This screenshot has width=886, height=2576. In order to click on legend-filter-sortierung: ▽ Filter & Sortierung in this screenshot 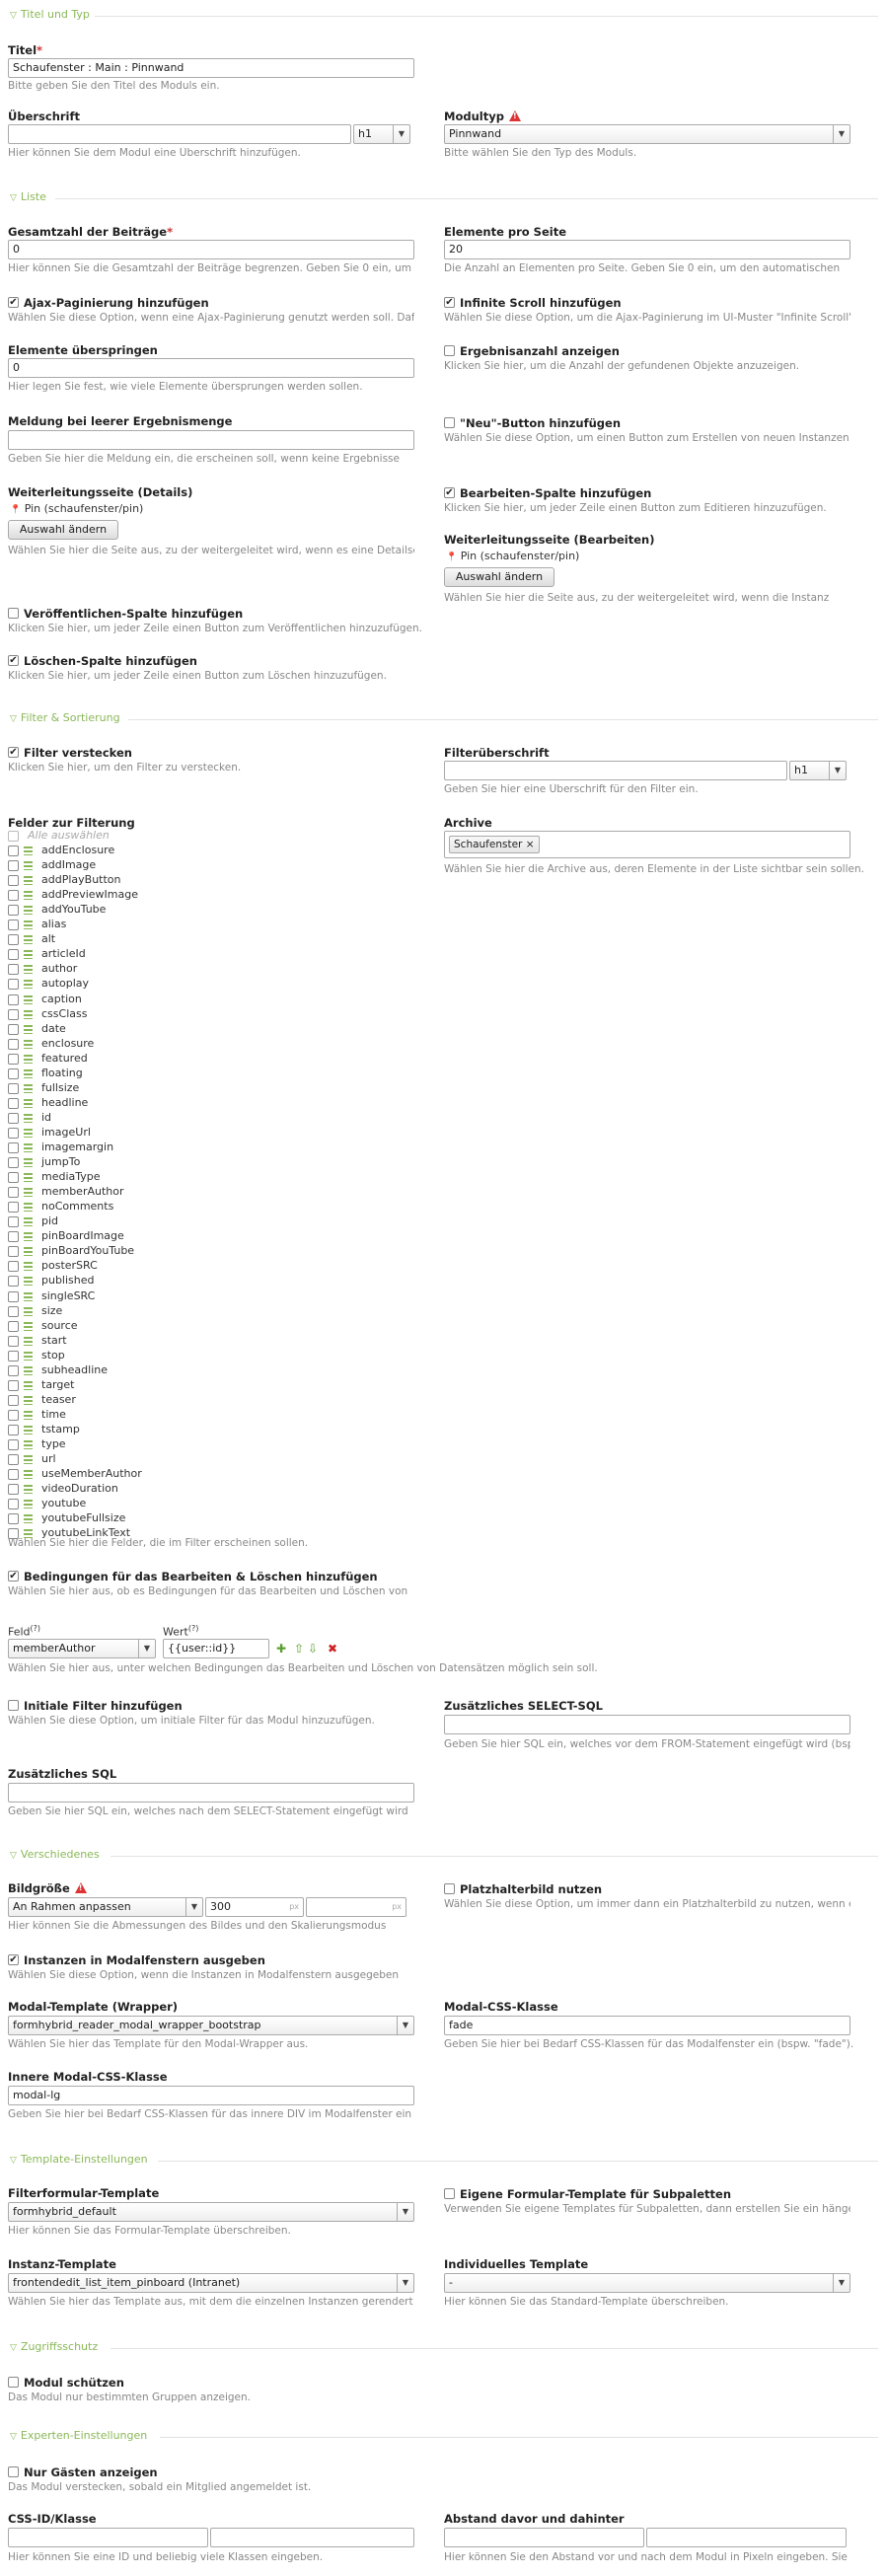, I will do `click(65, 717)`.